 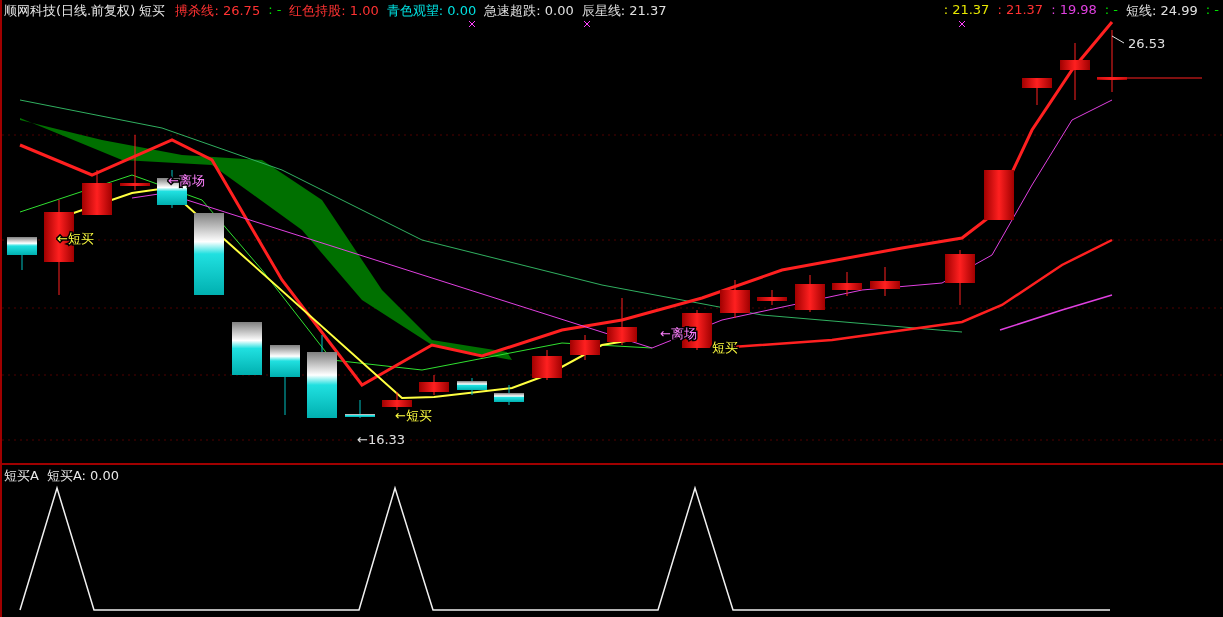 I want to click on indicator-reading: 短买A: 0.00, so click(x=83, y=476).